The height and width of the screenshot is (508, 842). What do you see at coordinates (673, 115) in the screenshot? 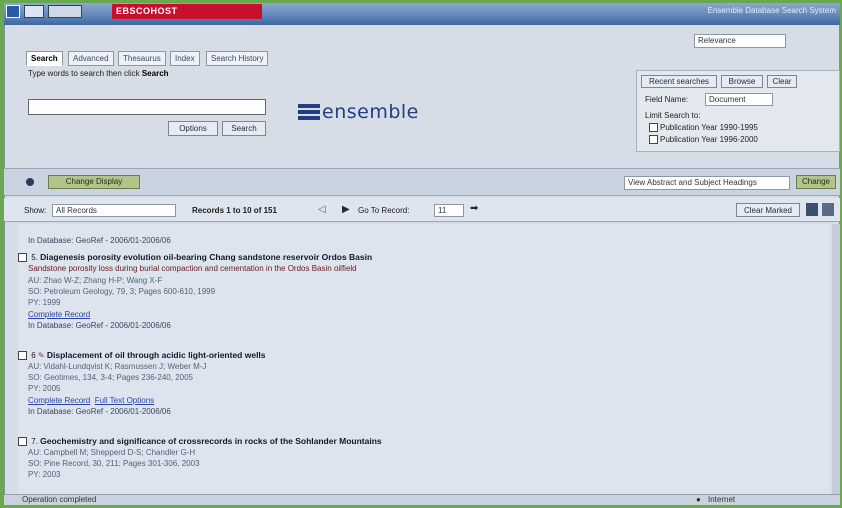
I see `limit-label: Limit Search to:` at bounding box center [673, 115].